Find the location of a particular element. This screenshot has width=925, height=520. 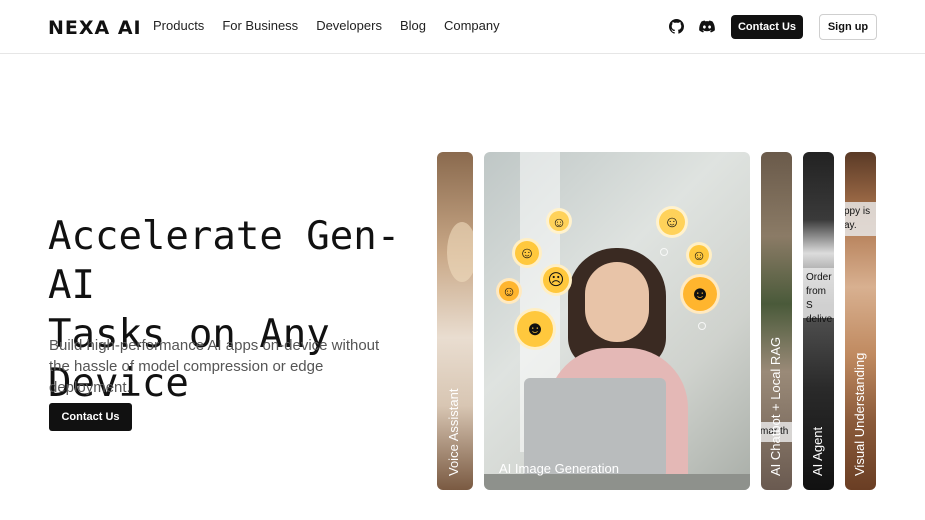

agent-snippet-line-1: Order is located at coordinates (819, 277).